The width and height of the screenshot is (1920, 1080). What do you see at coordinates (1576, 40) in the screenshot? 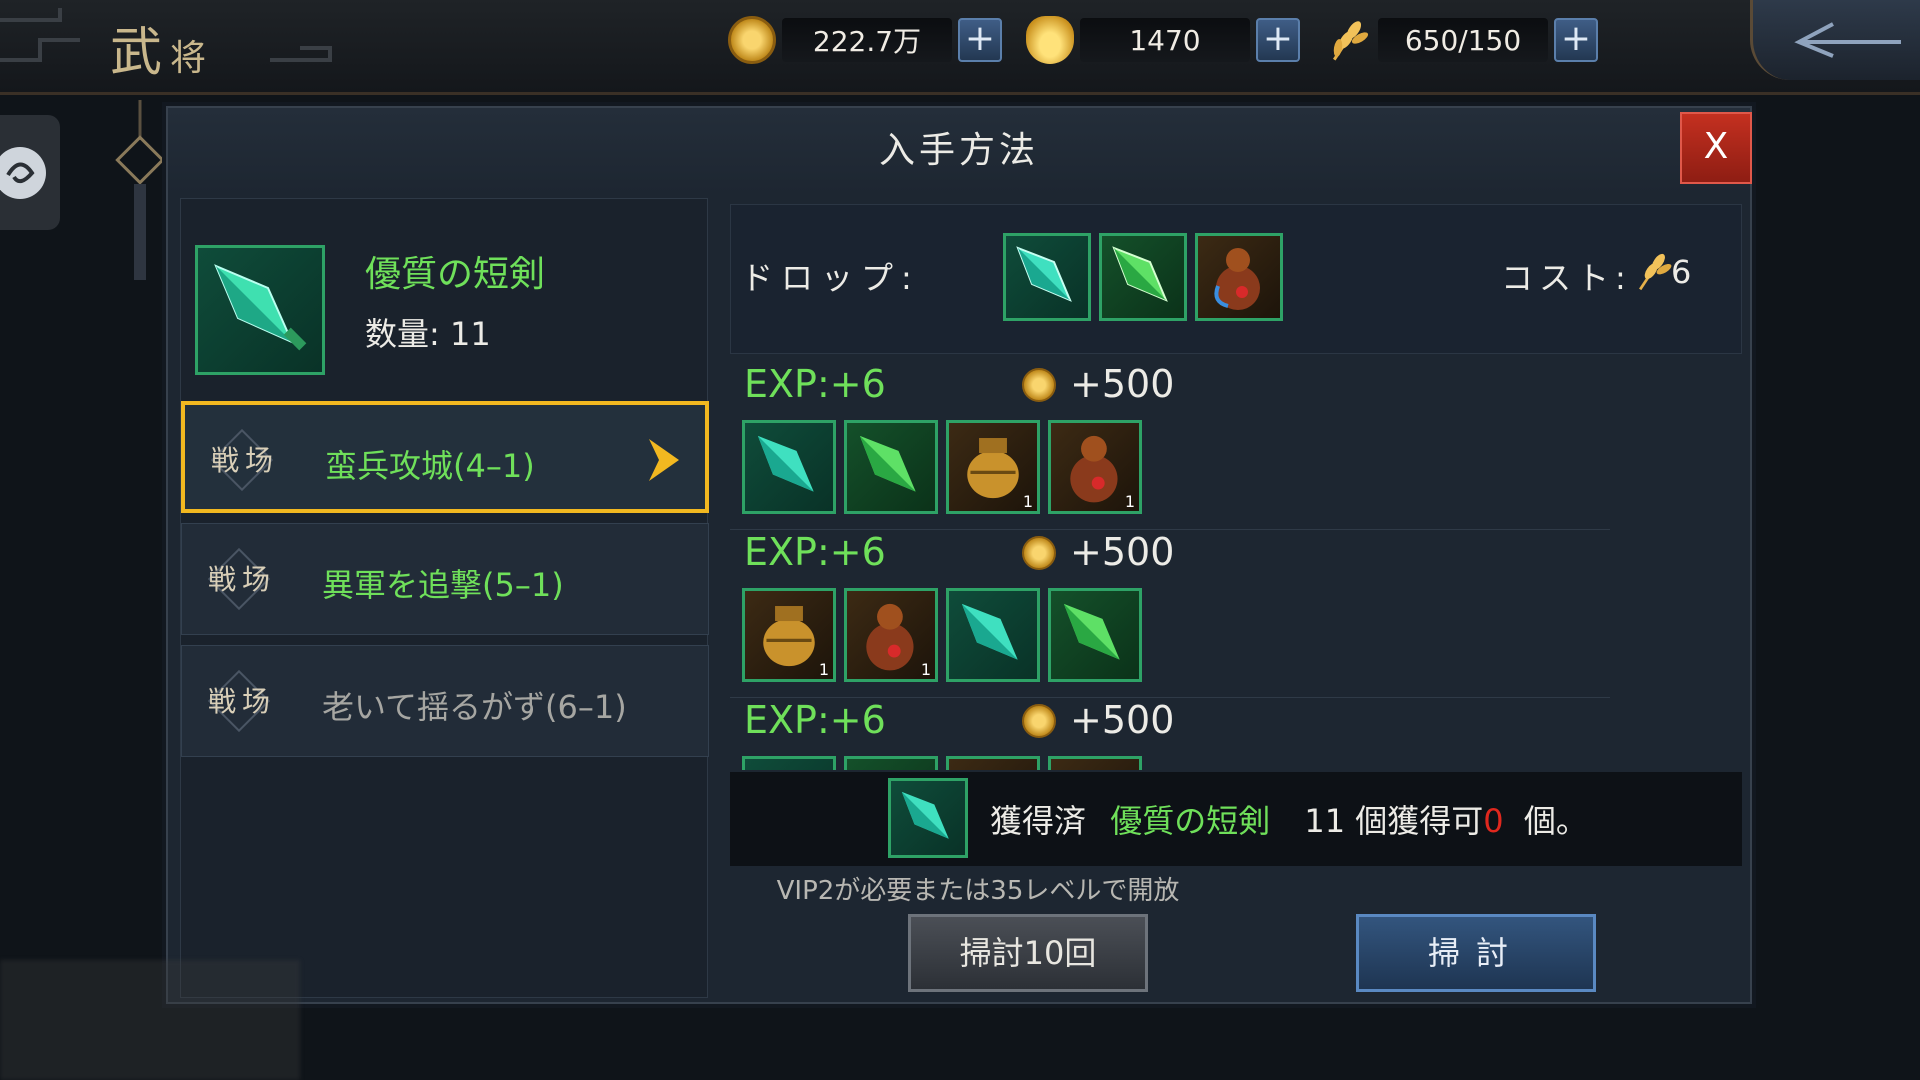
I see `add-grain-button: +` at bounding box center [1576, 40].